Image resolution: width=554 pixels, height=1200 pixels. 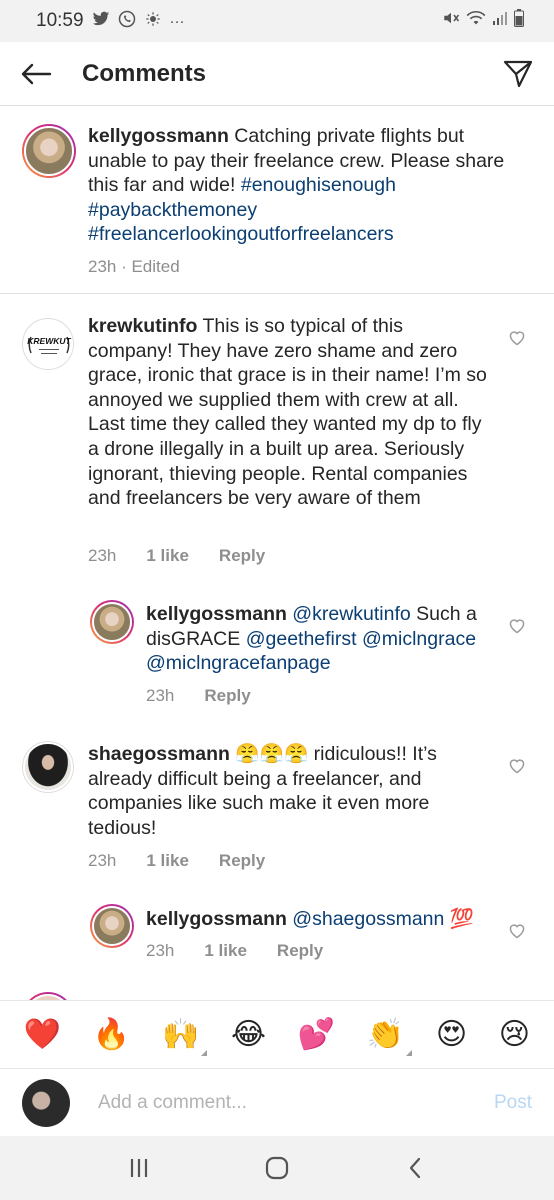 What do you see at coordinates (277, 74) in the screenshot?
I see `header: Comments` at bounding box center [277, 74].